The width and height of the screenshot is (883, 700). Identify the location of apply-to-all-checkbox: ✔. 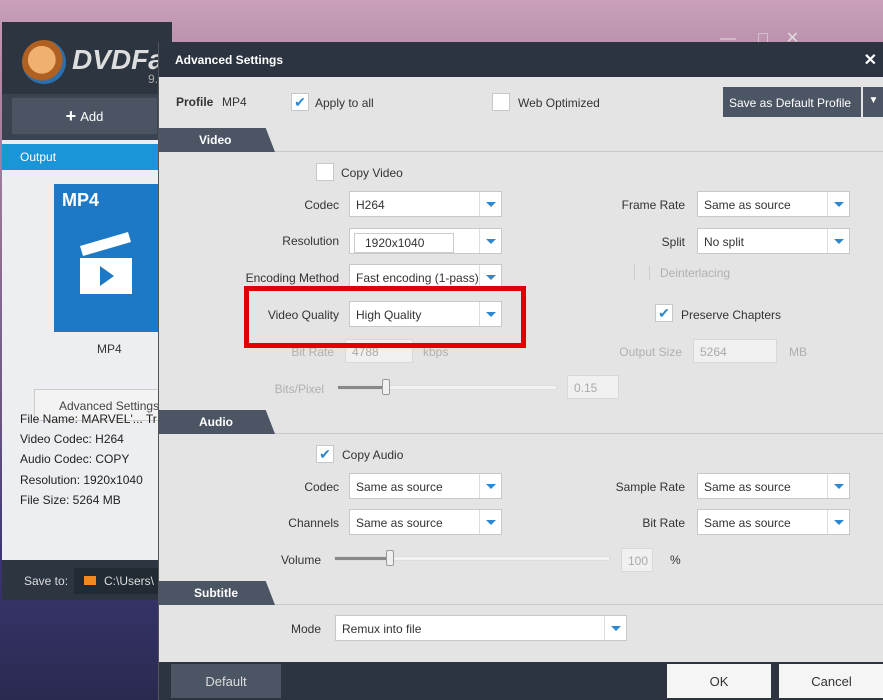
(300, 102).